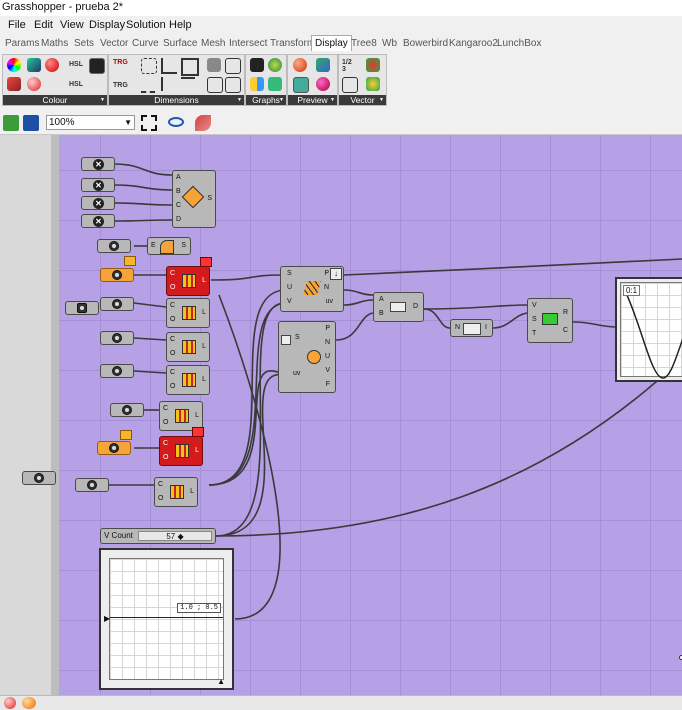  What do you see at coordinates (248, 43) in the screenshot?
I see `tab-intersect: Intersect` at bounding box center [248, 43].